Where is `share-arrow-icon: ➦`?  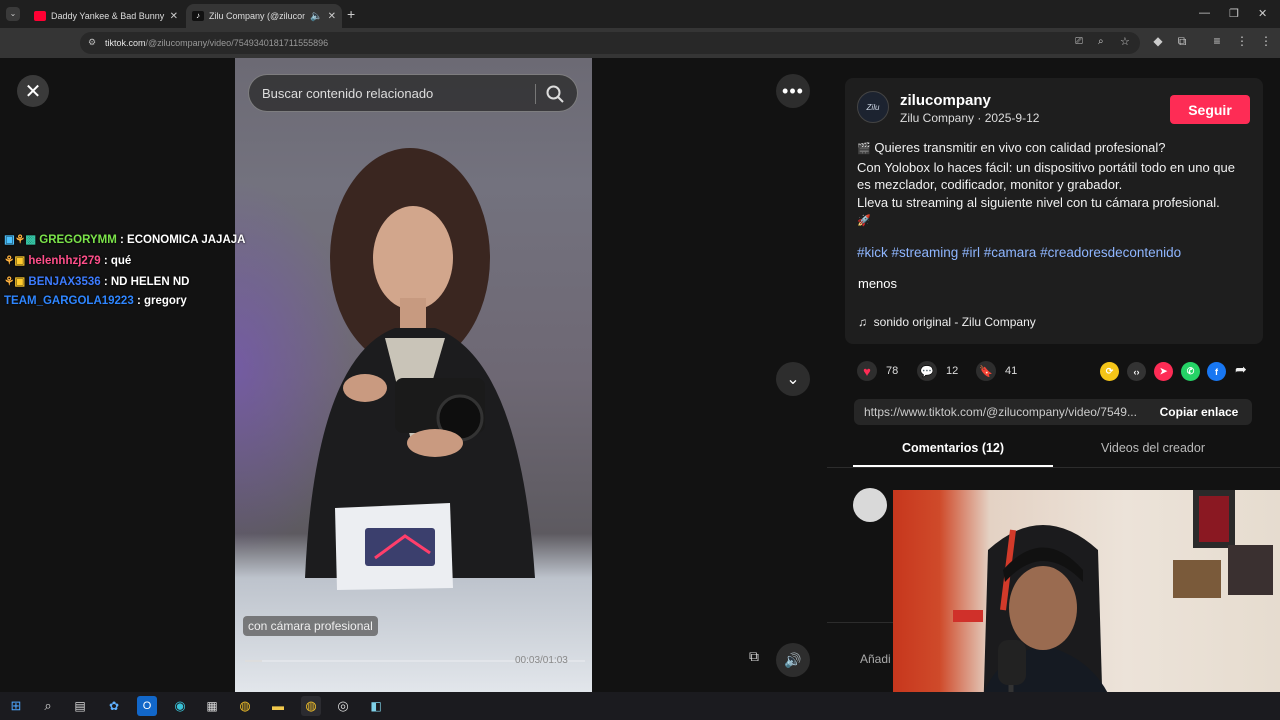 share-arrow-icon: ➦ is located at coordinates (1241, 369).